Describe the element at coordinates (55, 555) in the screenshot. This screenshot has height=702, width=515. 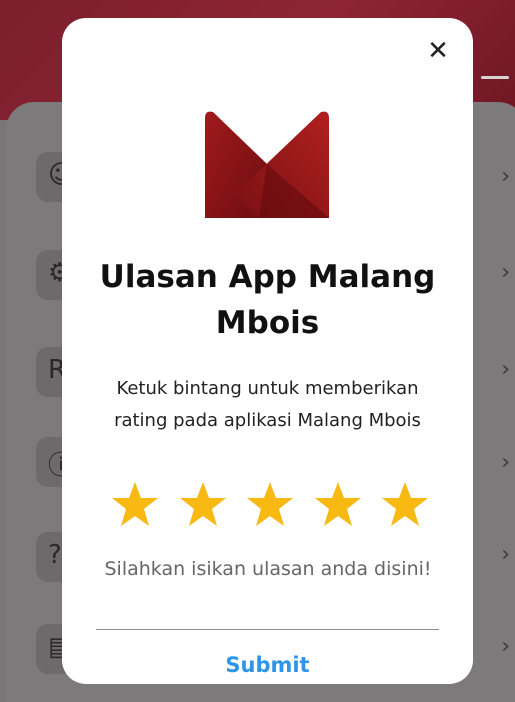
I see `question-icon: ?` at that location.